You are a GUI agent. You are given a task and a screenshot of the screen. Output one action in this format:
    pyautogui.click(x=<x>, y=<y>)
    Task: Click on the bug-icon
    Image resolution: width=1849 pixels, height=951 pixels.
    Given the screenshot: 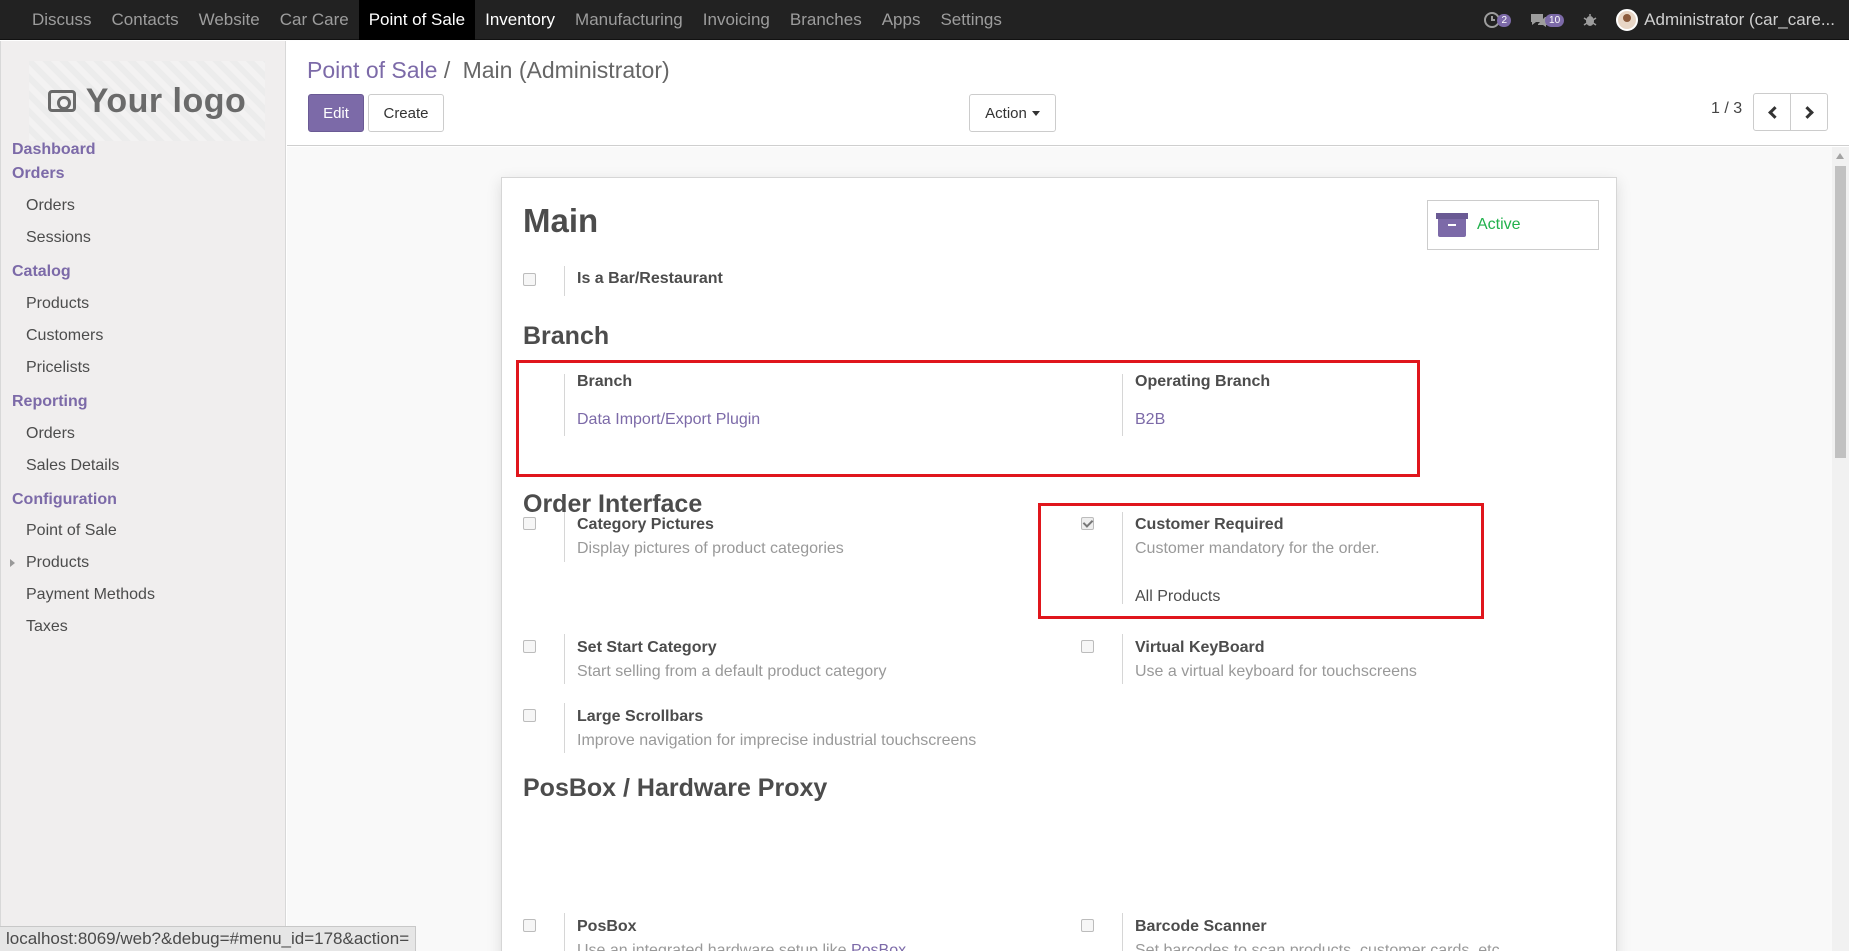 What is the action you would take?
    pyautogui.click(x=1590, y=20)
    